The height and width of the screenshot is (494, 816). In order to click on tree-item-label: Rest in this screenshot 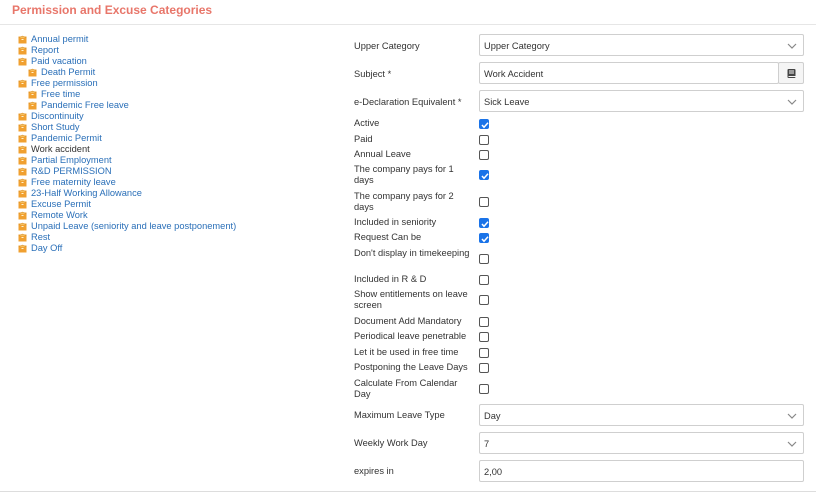, I will do `click(41, 237)`.